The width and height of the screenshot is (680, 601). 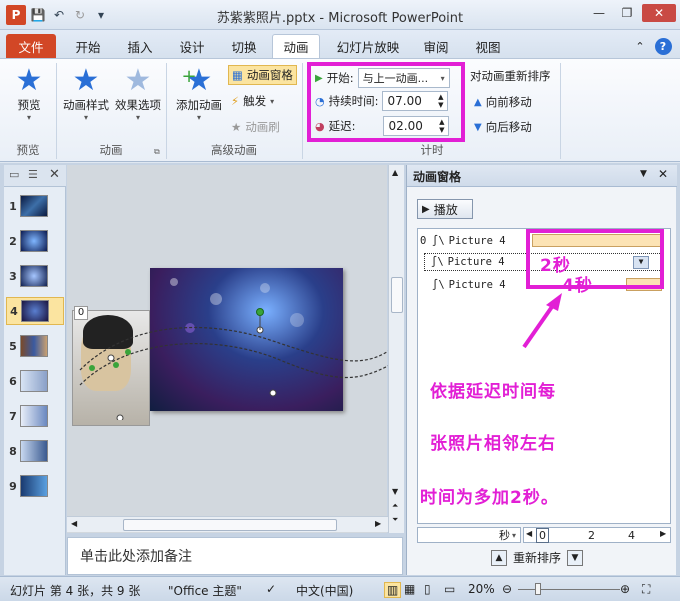 What do you see at coordinates (368, 46) in the screenshot?
I see `tab-slideshow: 幻灯片放映` at bounding box center [368, 46].